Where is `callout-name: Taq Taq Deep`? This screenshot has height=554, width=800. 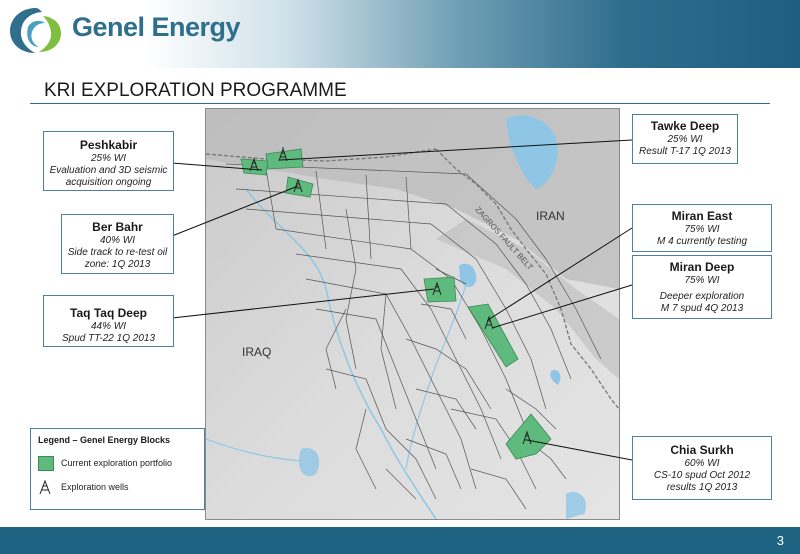 callout-name: Taq Taq Deep is located at coordinates (108, 313).